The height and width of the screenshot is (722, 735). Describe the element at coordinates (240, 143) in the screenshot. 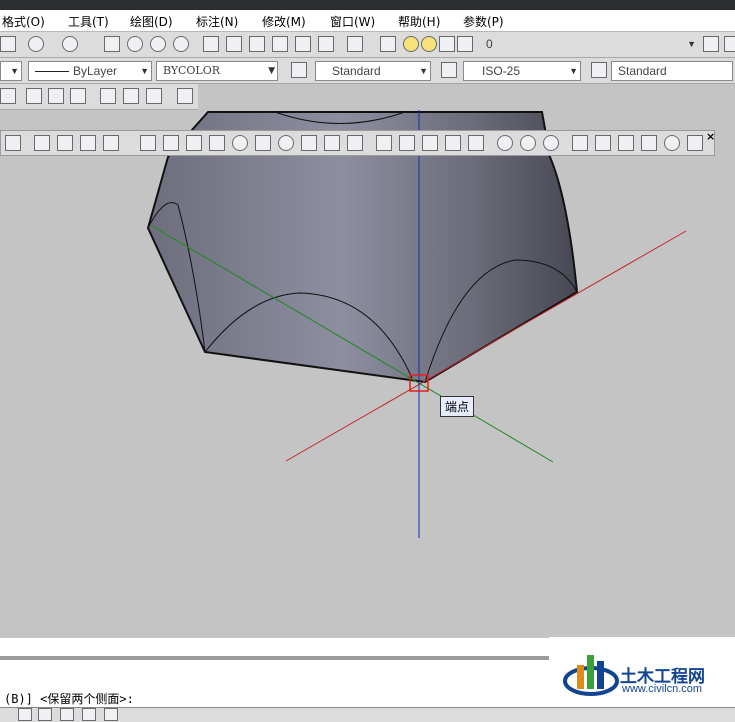

I see `sphere-icon` at that location.